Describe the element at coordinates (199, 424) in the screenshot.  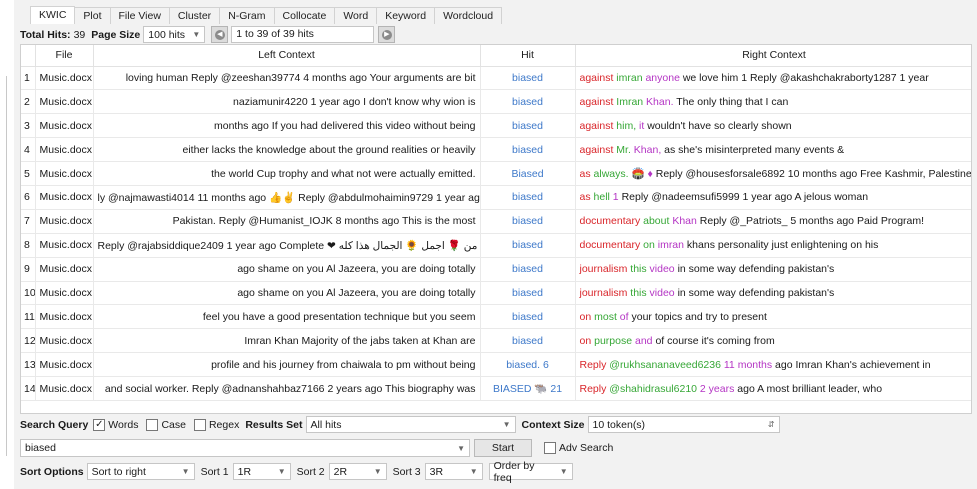
I see `regex-checkbox` at that location.